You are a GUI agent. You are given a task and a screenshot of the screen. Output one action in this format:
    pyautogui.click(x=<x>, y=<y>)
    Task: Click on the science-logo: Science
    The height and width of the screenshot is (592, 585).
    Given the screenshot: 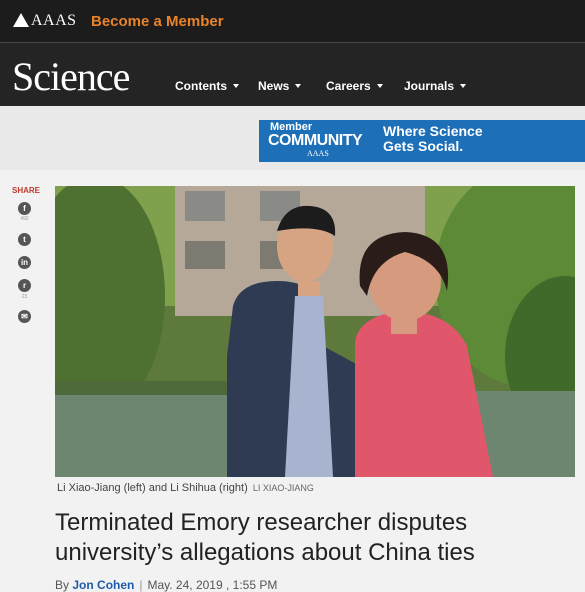 What is the action you would take?
    pyautogui.click(x=71, y=76)
    